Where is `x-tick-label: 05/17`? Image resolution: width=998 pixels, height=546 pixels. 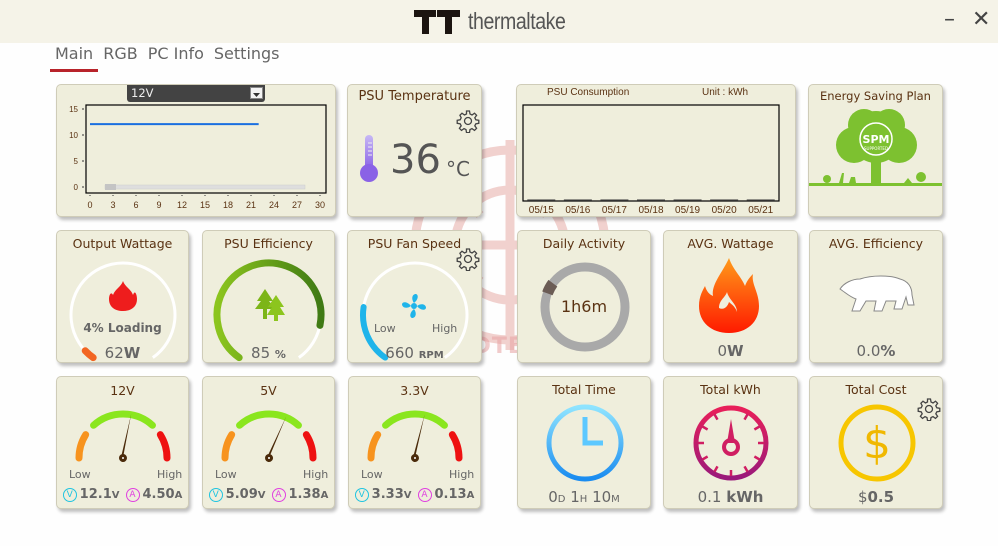 x-tick-label: 05/17 is located at coordinates (614, 210).